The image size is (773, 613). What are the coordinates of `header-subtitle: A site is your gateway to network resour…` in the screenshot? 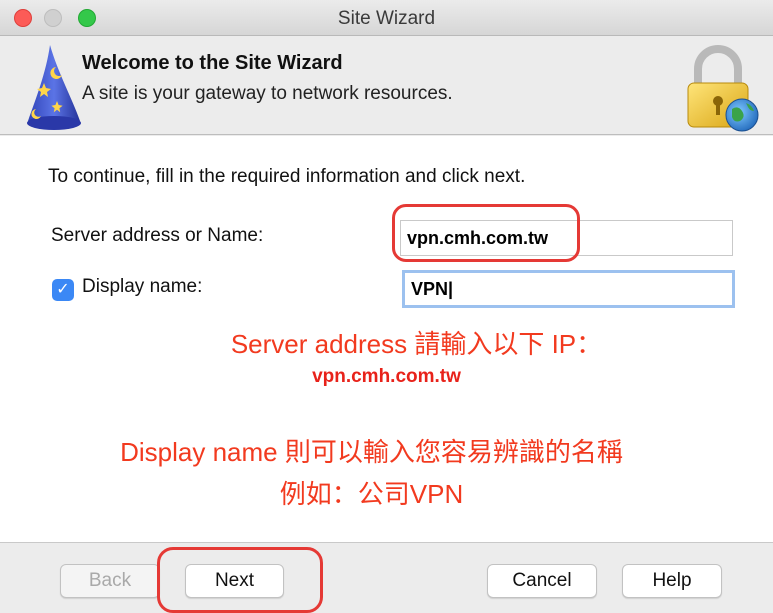 It's located at (267, 93).